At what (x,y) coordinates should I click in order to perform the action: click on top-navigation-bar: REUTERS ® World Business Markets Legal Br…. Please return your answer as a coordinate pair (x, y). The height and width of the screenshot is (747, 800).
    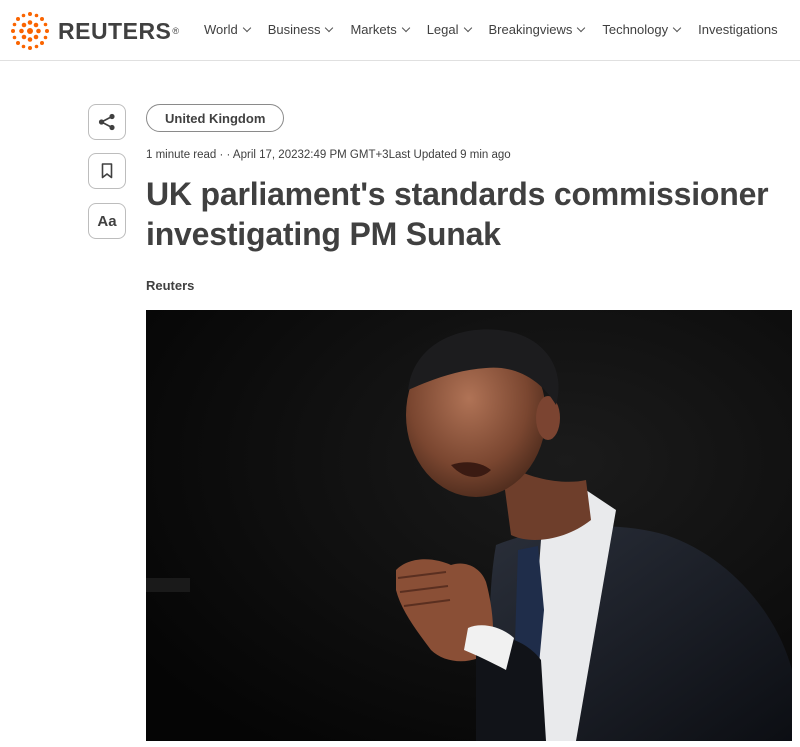
    Looking at the image, I should click on (400, 30).